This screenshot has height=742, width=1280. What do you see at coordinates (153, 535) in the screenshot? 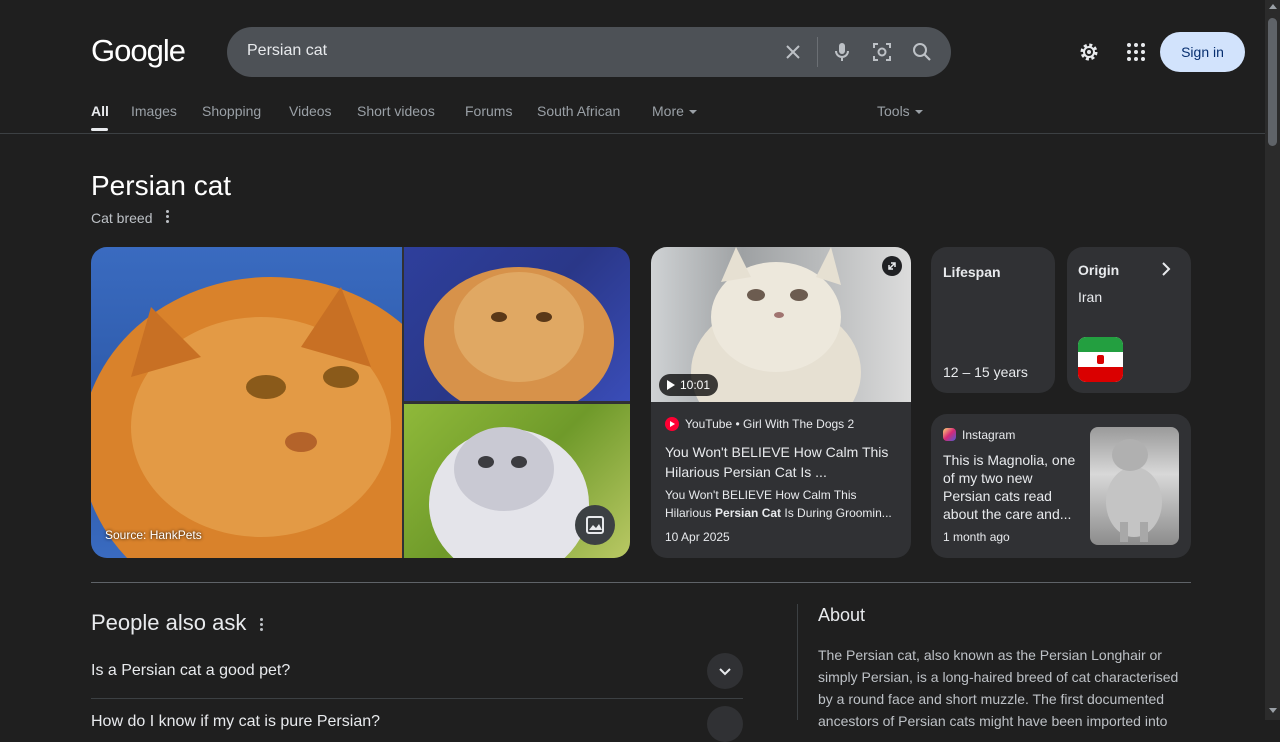
I see `image-source-caption: Source: HankPets` at bounding box center [153, 535].